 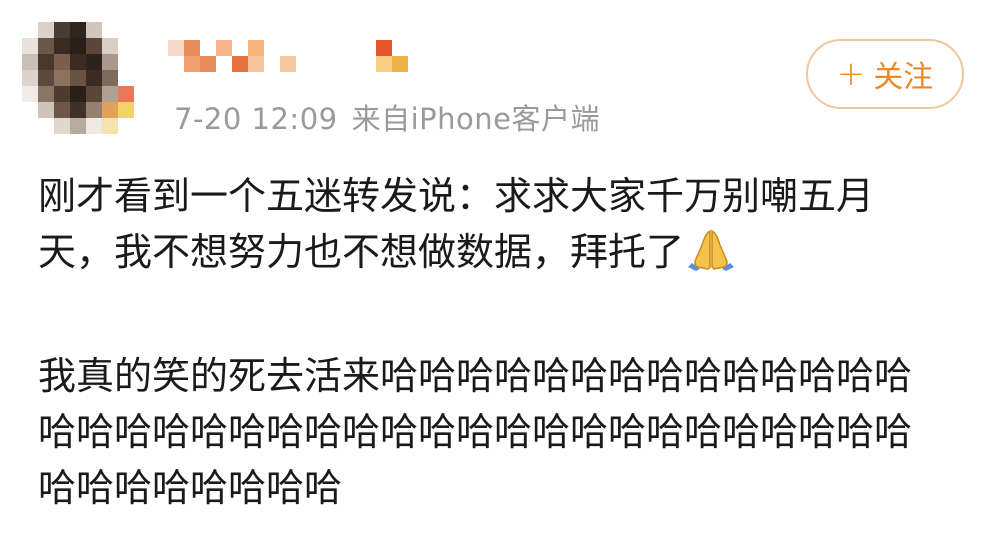 I want to click on follow-button: + 关注, so click(x=885, y=74).